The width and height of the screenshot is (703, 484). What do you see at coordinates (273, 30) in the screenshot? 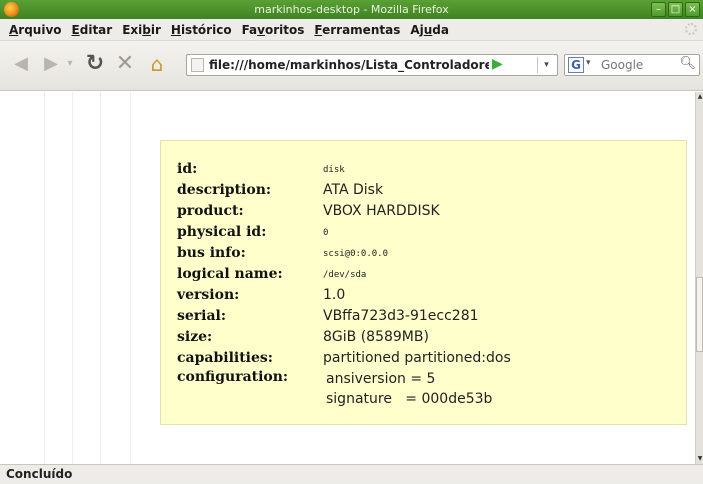
I see `menu-favoritos: Favoritos` at bounding box center [273, 30].